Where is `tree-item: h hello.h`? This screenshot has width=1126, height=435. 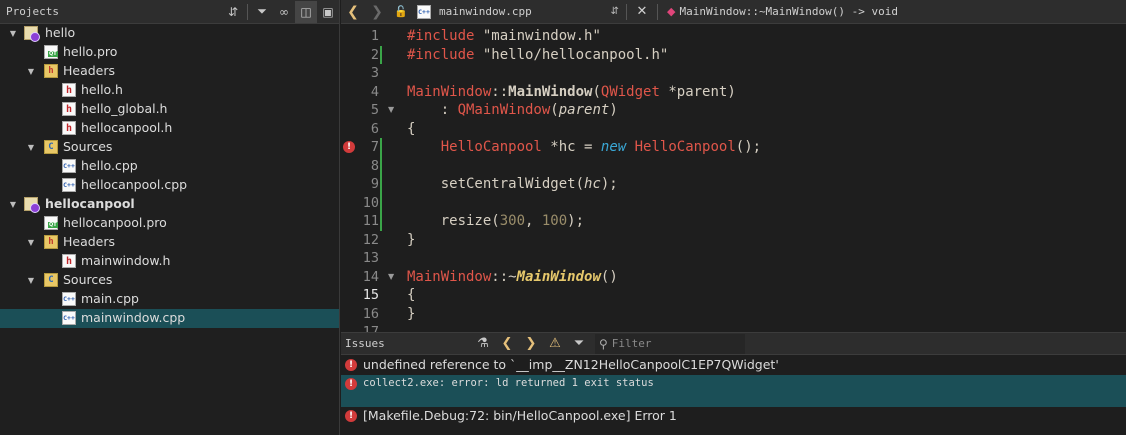 tree-item: h hello.h is located at coordinates (169, 90).